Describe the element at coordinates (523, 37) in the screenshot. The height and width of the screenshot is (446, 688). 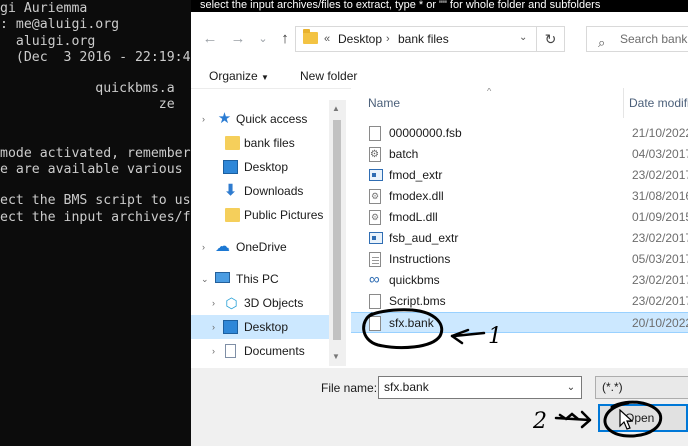
I see `address-dropdown-icon: ⌄` at that location.